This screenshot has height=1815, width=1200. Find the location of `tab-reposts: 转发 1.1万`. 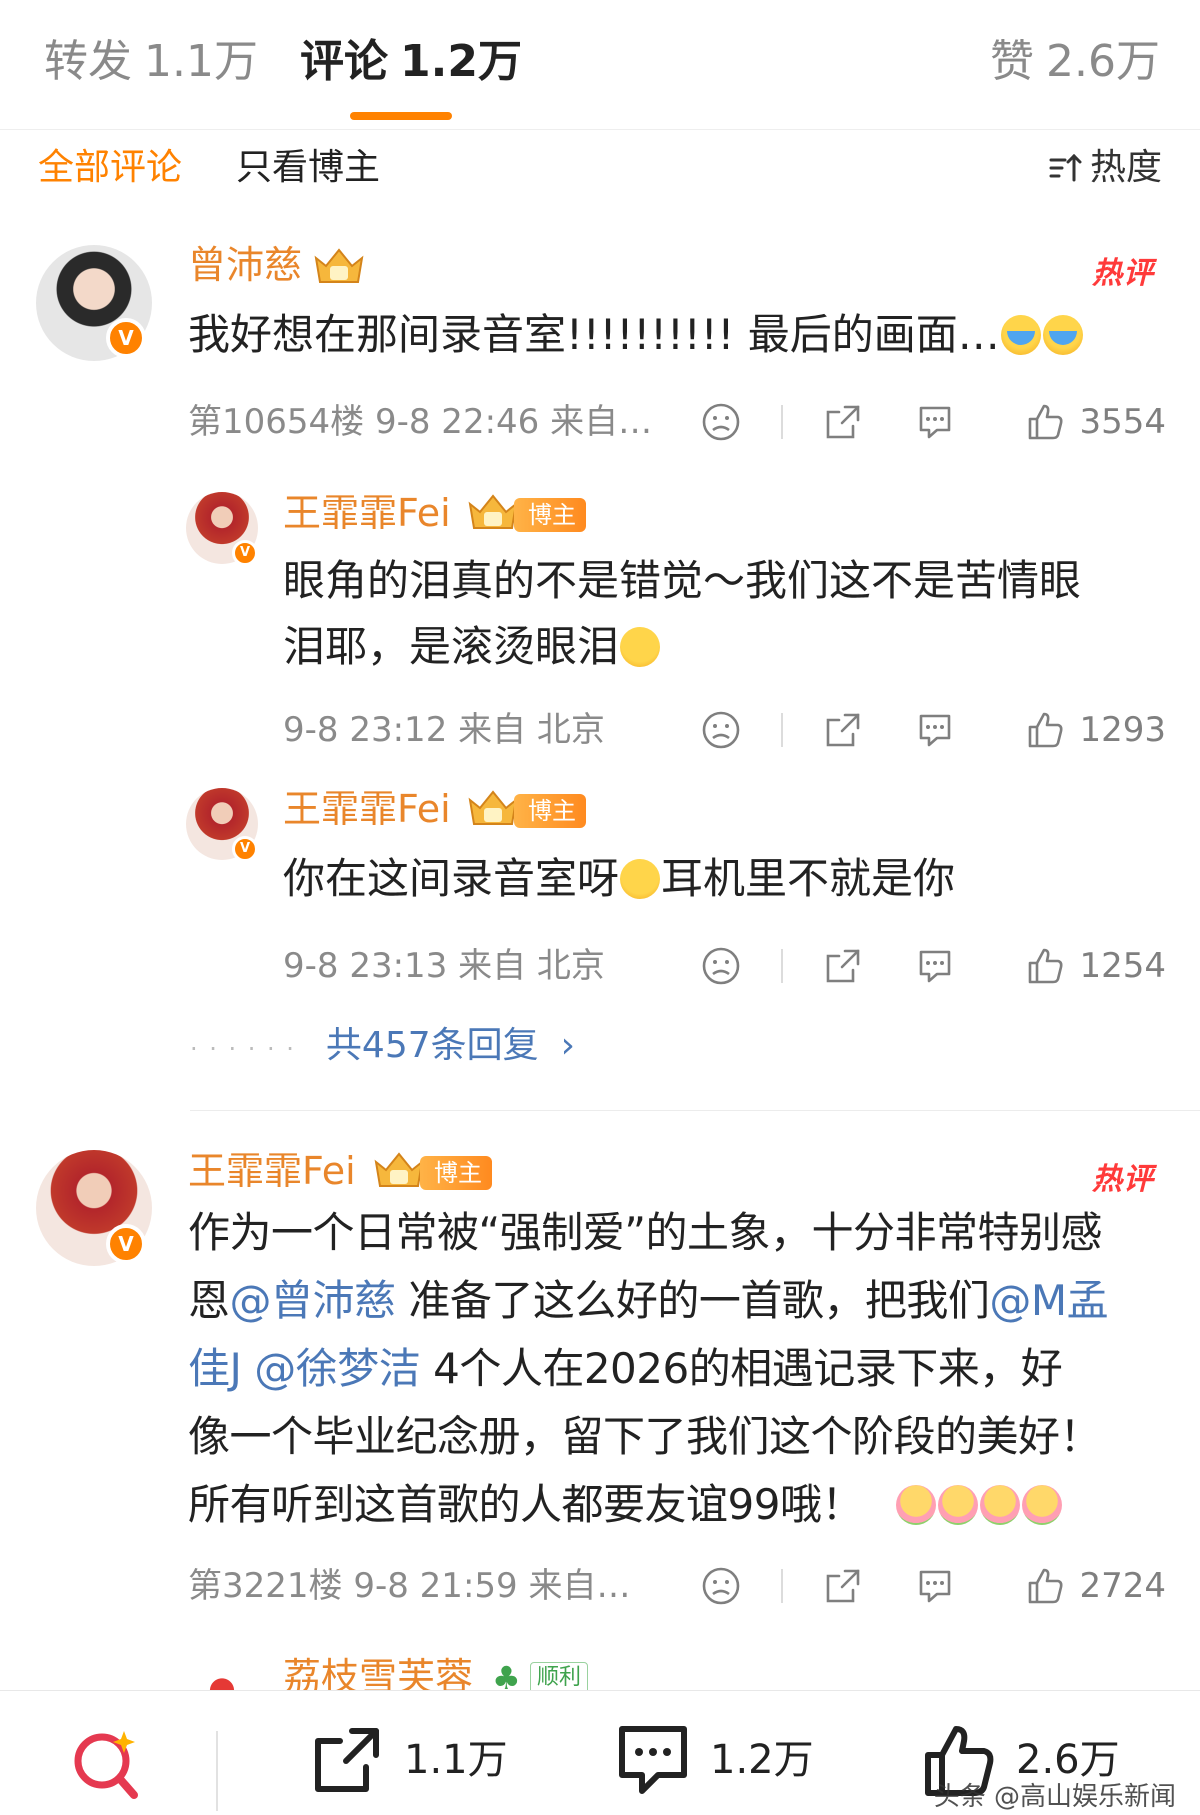

tab-reposts: 转发 1.1万 is located at coordinates (151, 62).